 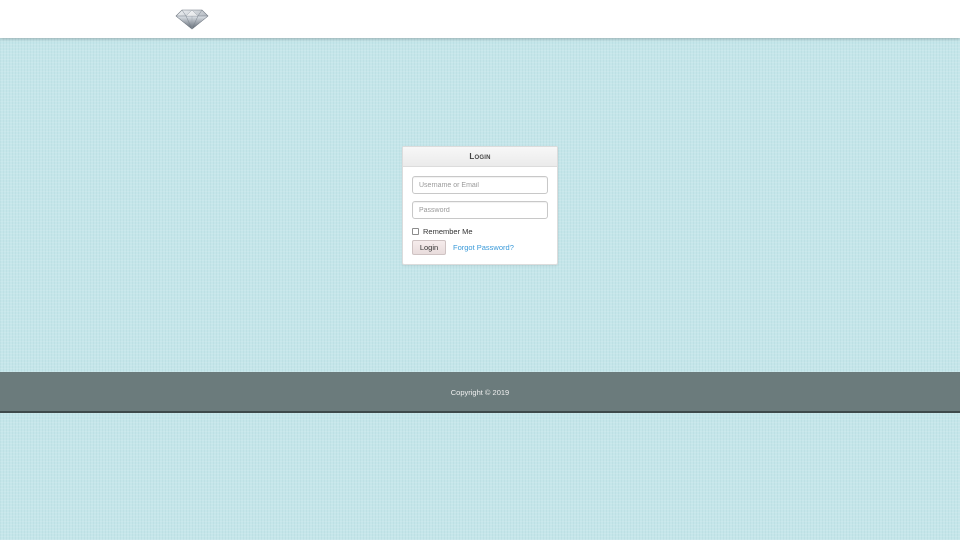 I want to click on remember-me-row: Remember Me, so click(x=442, y=231).